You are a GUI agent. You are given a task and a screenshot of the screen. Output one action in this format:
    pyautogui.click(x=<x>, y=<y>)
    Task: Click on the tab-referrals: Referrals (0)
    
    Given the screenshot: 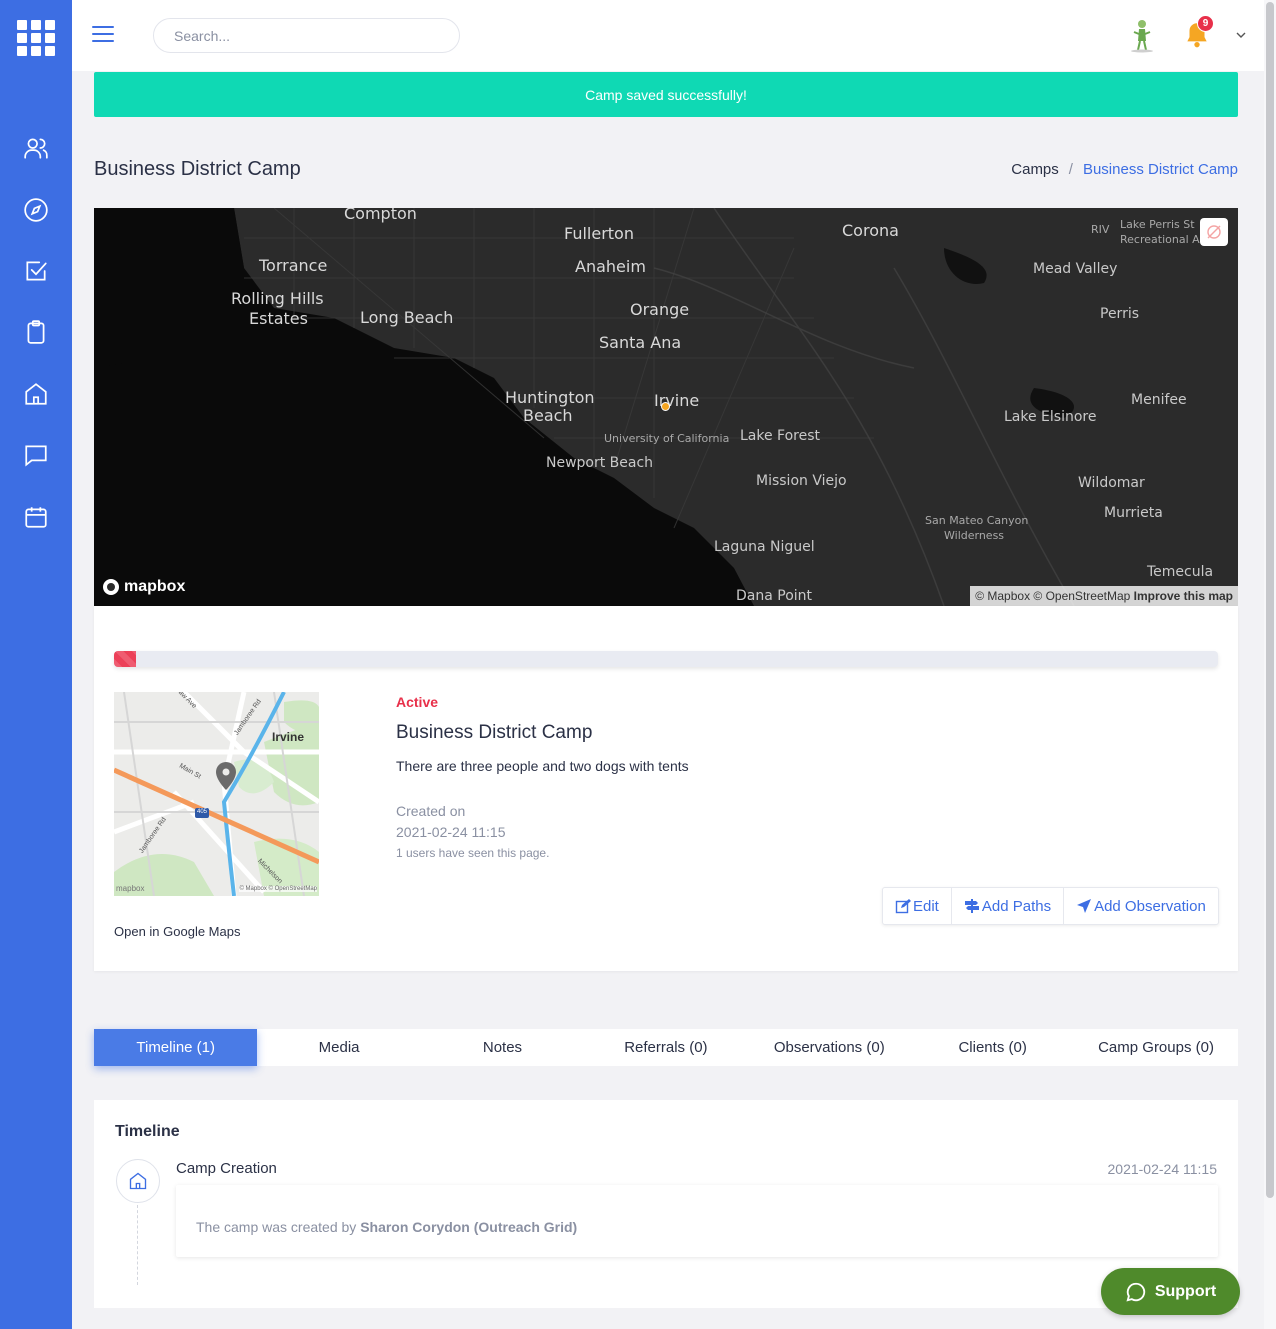 What is the action you would take?
    pyautogui.click(x=665, y=1047)
    